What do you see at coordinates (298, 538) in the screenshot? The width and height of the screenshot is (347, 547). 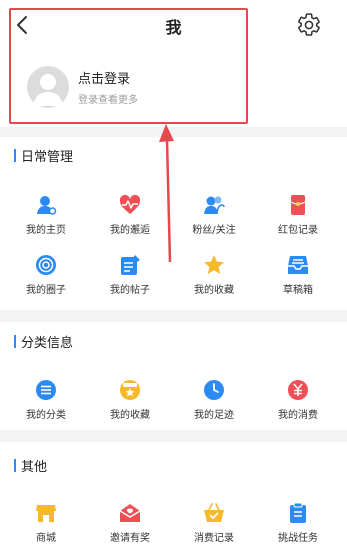 I see `grid-item-label: 挑战任务` at bounding box center [298, 538].